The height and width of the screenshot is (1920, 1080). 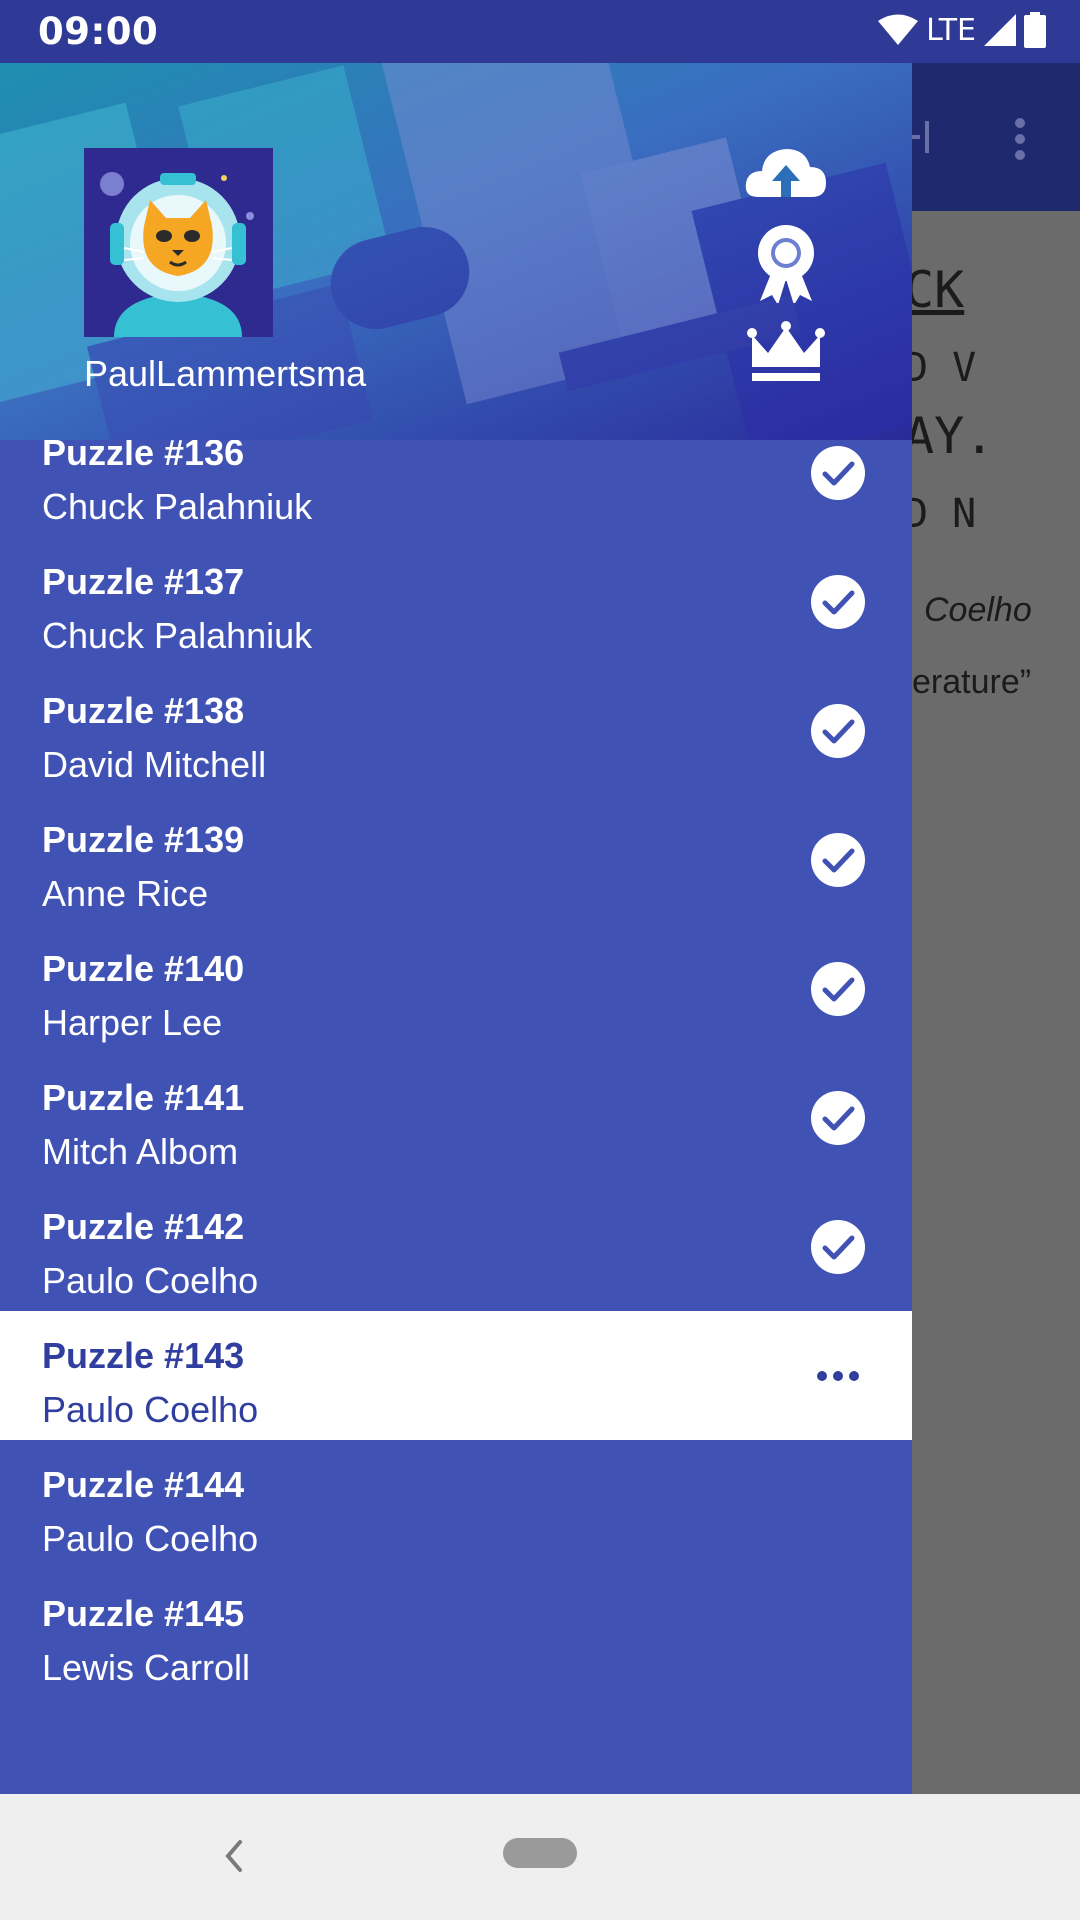 I want to click on puzzle-author: Harper Lee, so click(x=132, y=1022).